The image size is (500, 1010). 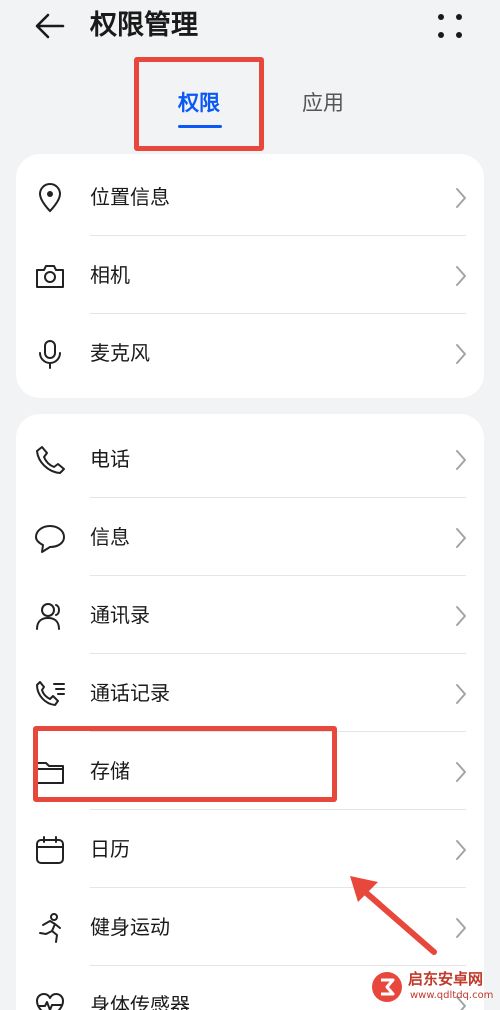 What do you see at coordinates (50, 1001) in the screenshot?
I see `heart-rate-icon` at bounding box center [50, 1001].